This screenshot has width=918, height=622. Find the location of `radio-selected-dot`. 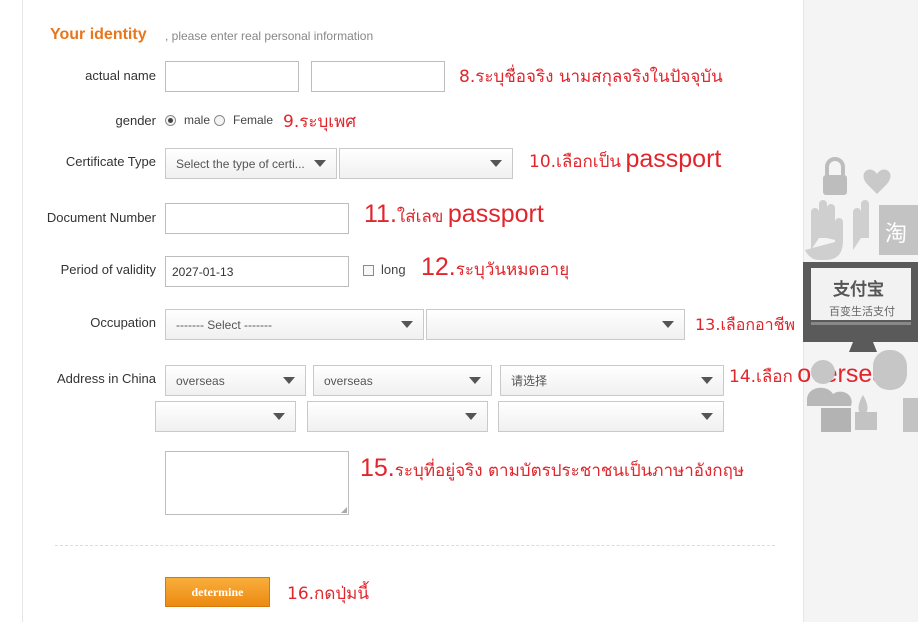

radio-selected-dot is located at coordinates (170, 120).